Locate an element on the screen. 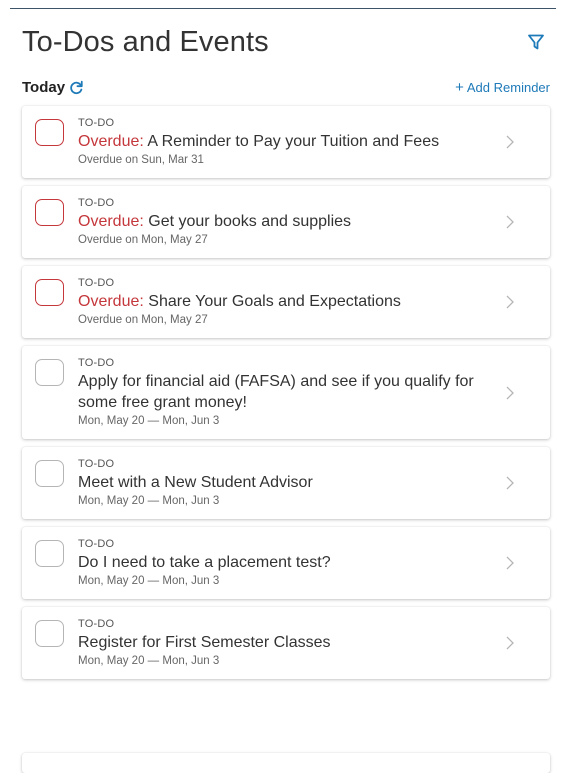  add-reminder-button: + Add Reminder is located at coordinates (502, 87).